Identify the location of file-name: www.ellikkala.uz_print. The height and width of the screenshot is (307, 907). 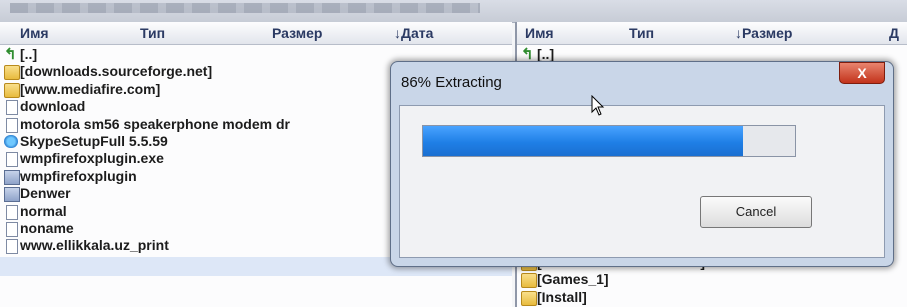
(94, 245).